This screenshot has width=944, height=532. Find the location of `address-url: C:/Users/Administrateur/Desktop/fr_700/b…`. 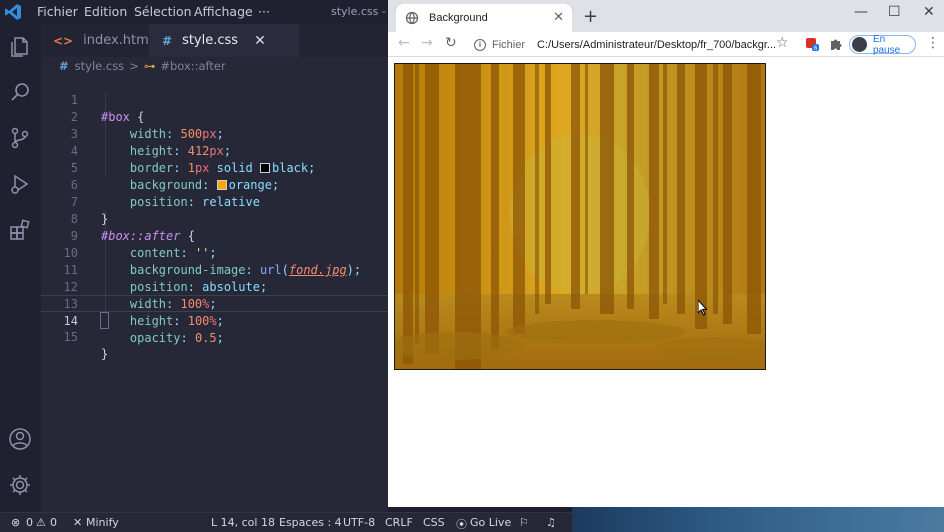

address-url: C:/Users/Administrateur/Desktop/fr_700/b… is located at coordinates (657, 44).